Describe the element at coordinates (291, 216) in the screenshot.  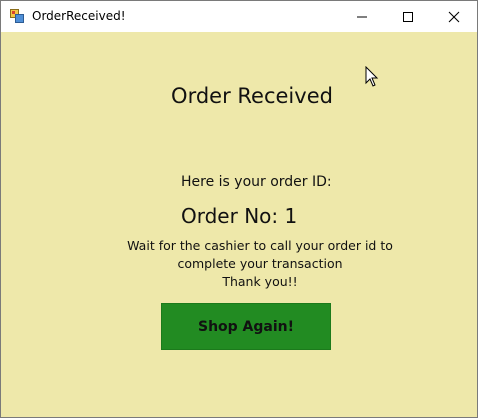
I see `order-number: 1` at that location.